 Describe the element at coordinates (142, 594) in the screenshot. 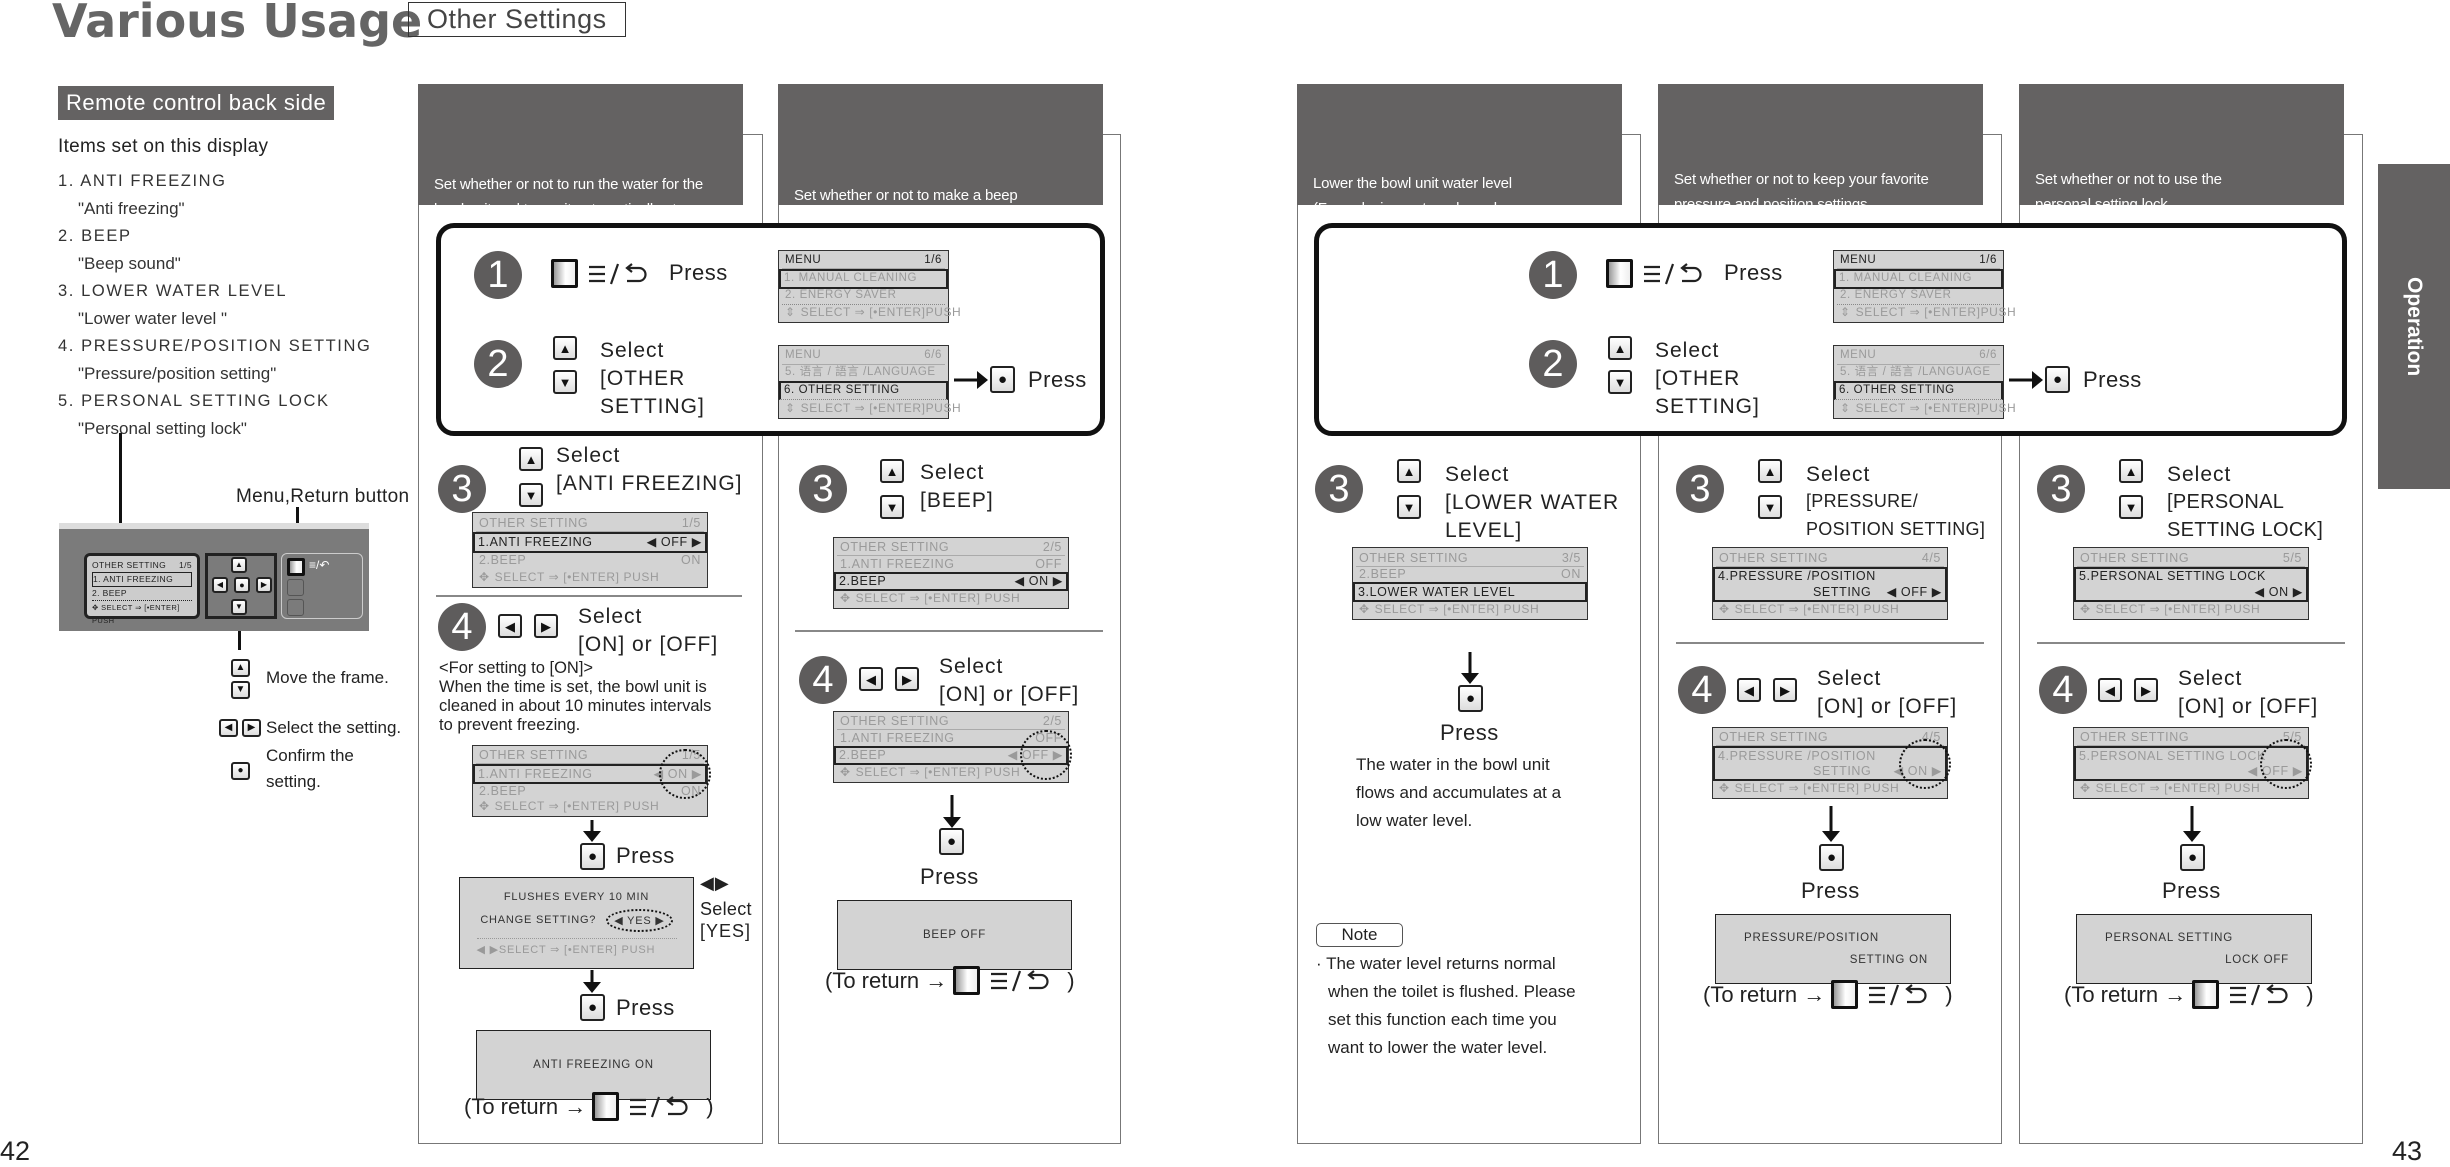

I see `remote-lcd-row: 2. BEEP` at that location.